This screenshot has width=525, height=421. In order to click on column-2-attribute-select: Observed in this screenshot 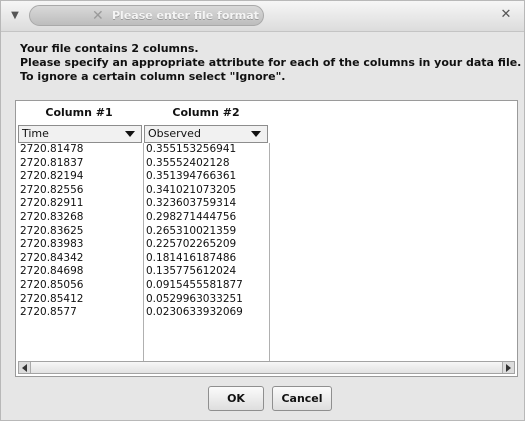, I will do `click(206, 134)`.